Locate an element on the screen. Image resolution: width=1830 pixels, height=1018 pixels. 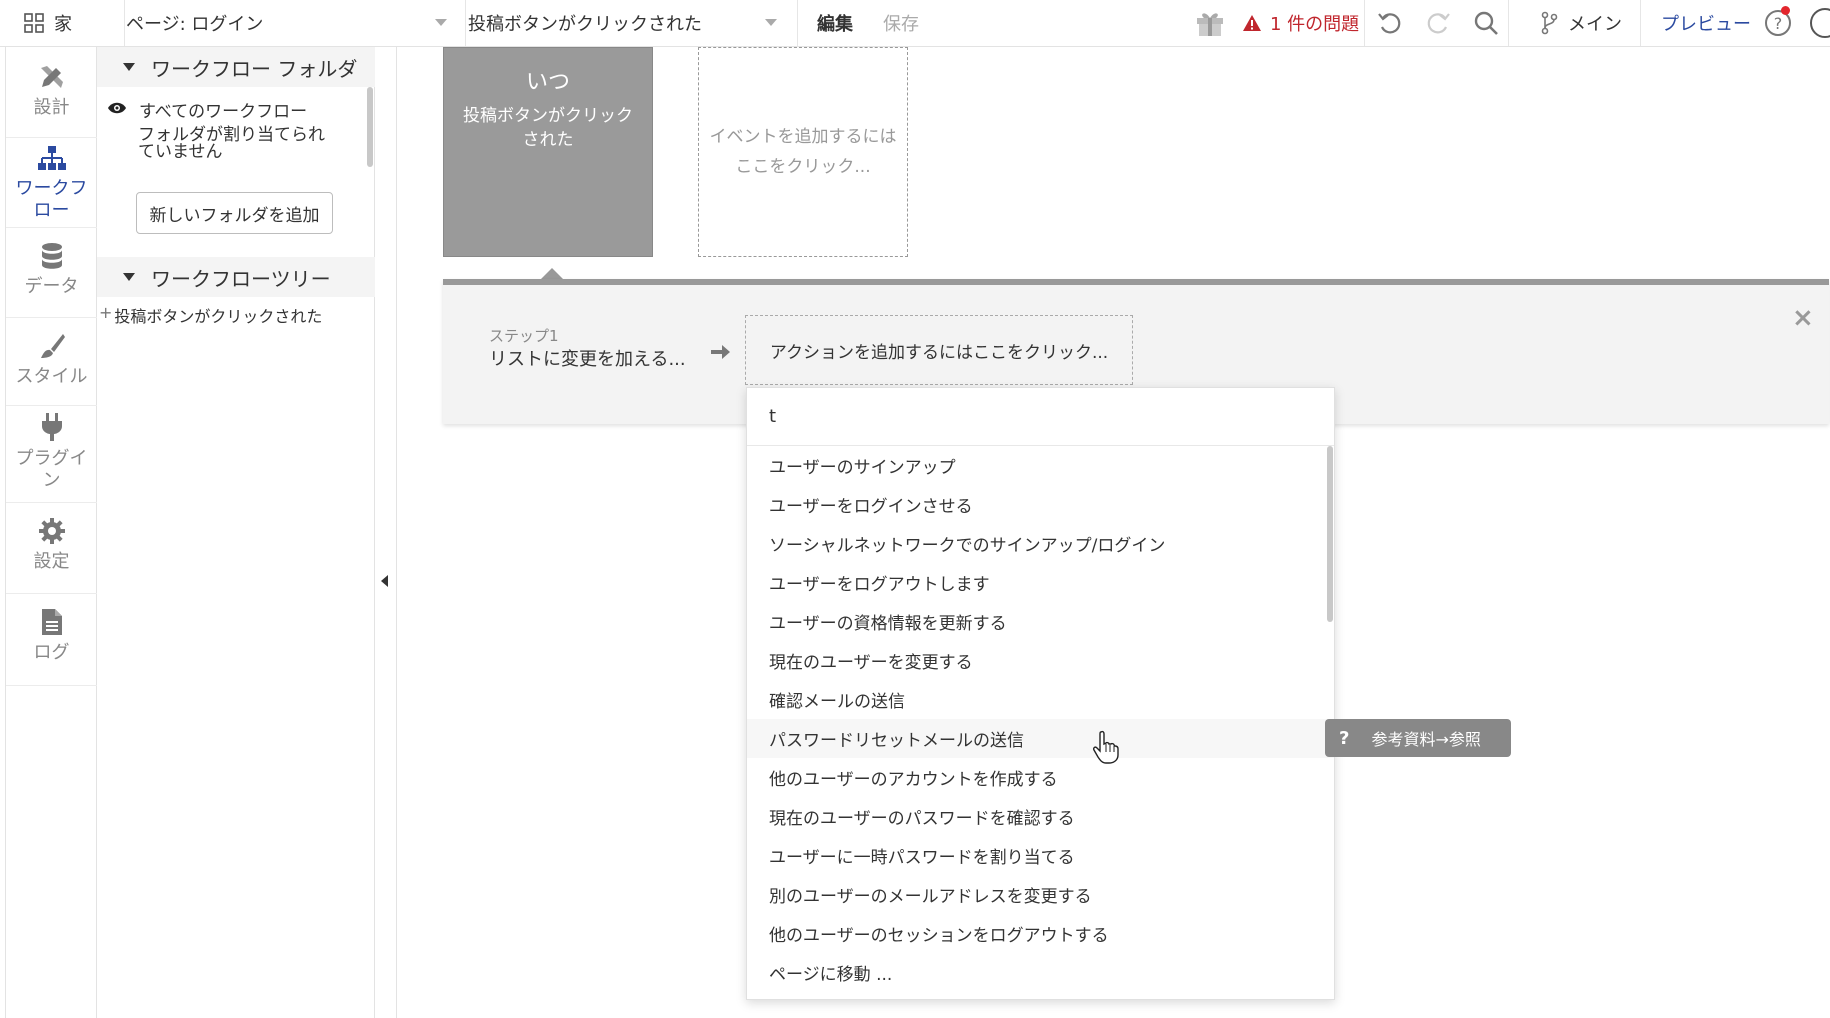
search-button is located at coordinates (1486, 23).